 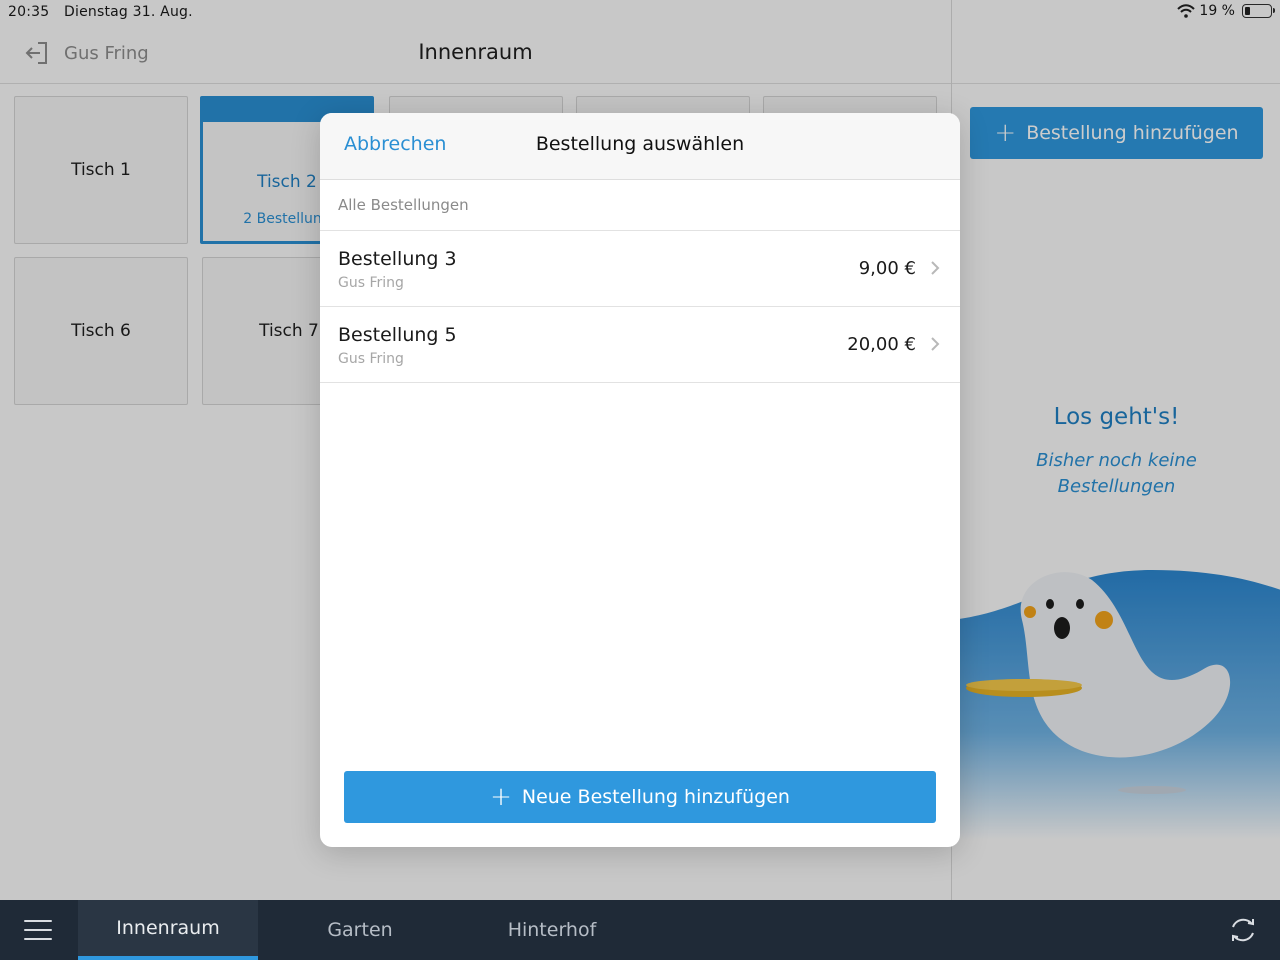 I want to click on tab-label: Innenraum, so click(x=168, y=928).